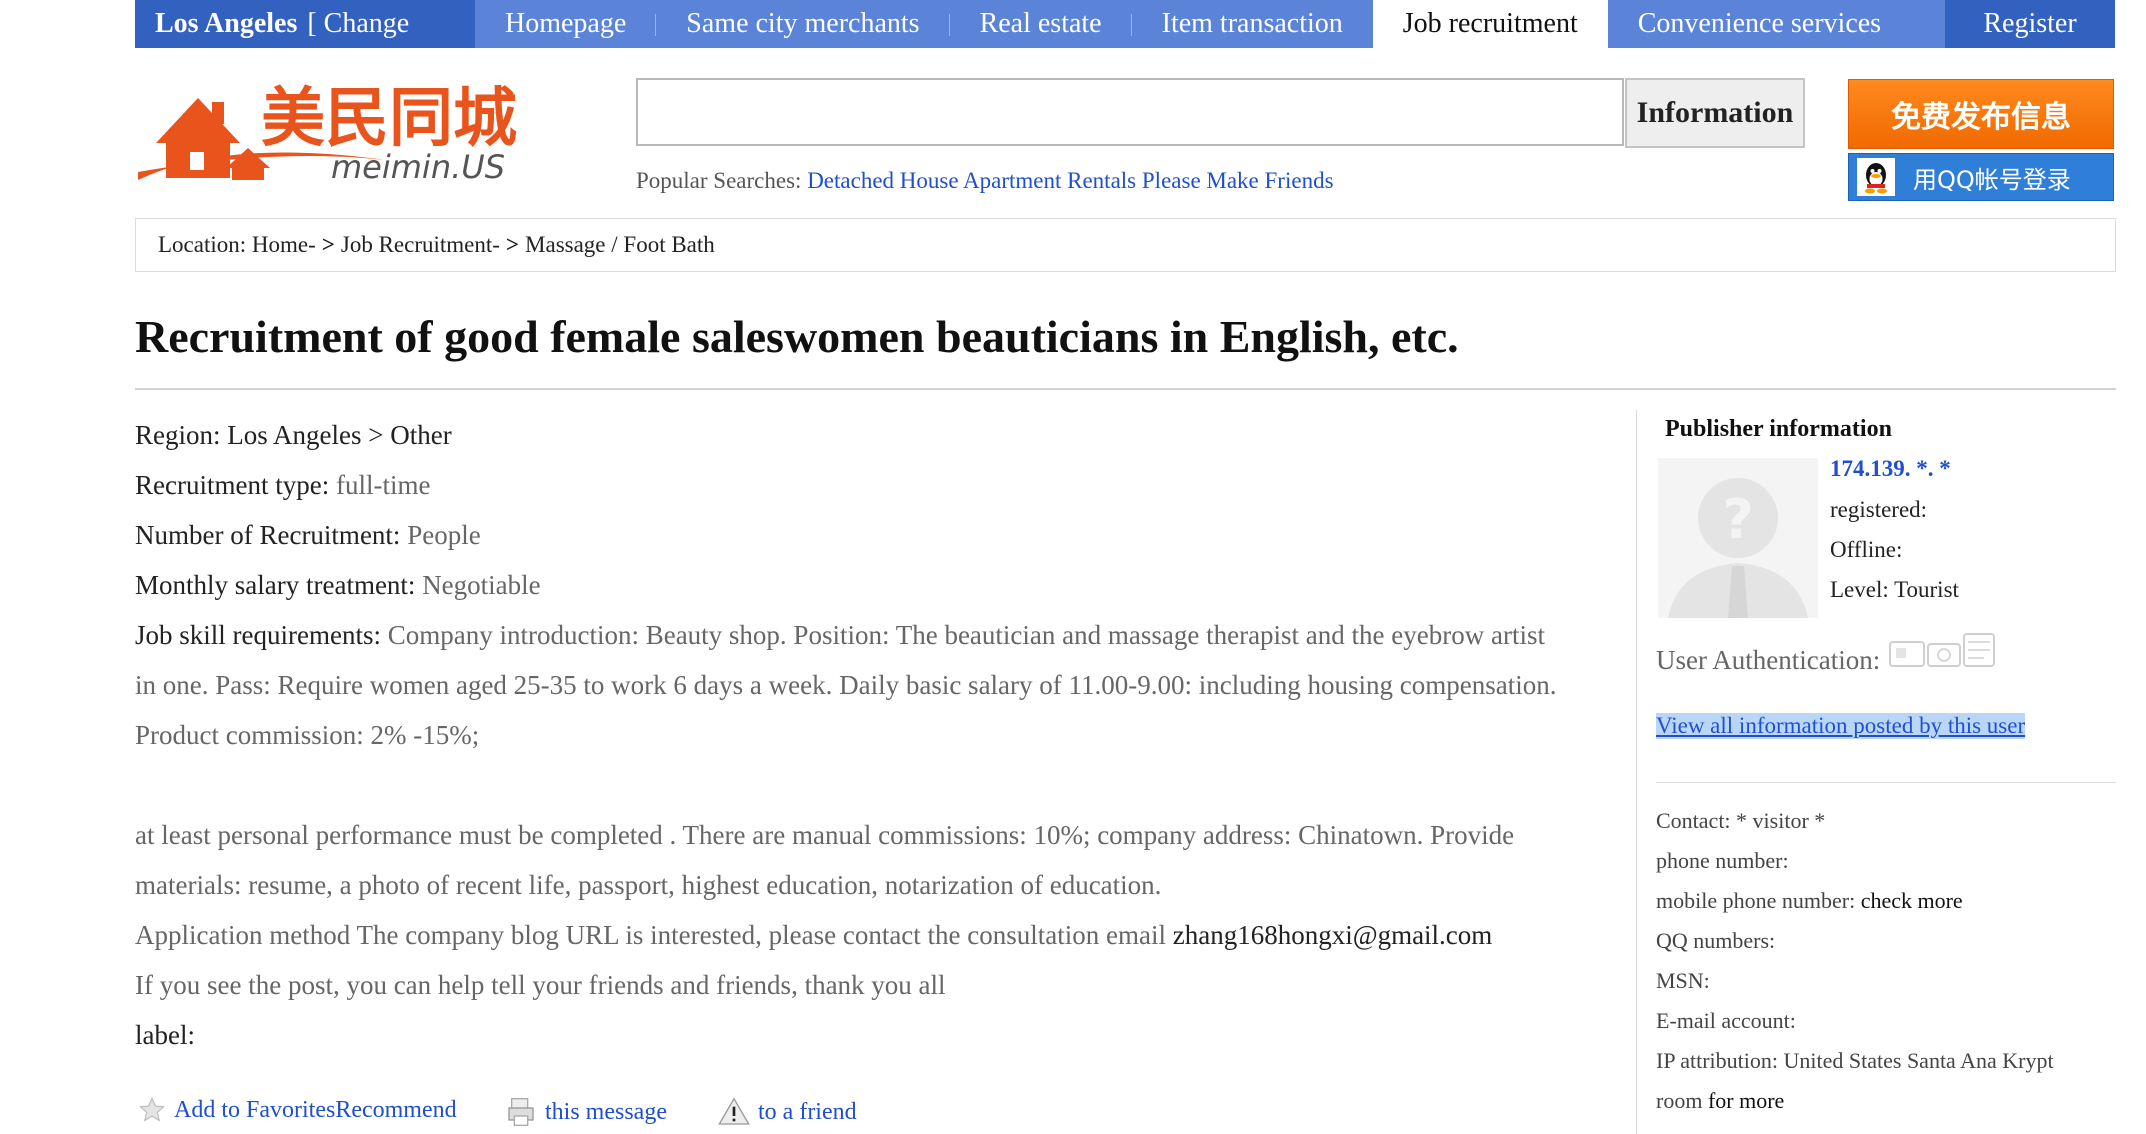 The height and width of the screenshot is (1134, 2146). I want to click on report-friend-label: to a friend, so click(807, 1111).